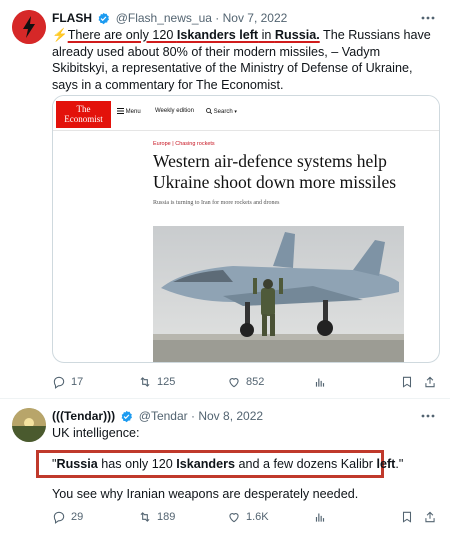 Image resolution: width=450 pixels, height=536 pixels. I want to click on search-link: Search ▾, so click(221, 111).